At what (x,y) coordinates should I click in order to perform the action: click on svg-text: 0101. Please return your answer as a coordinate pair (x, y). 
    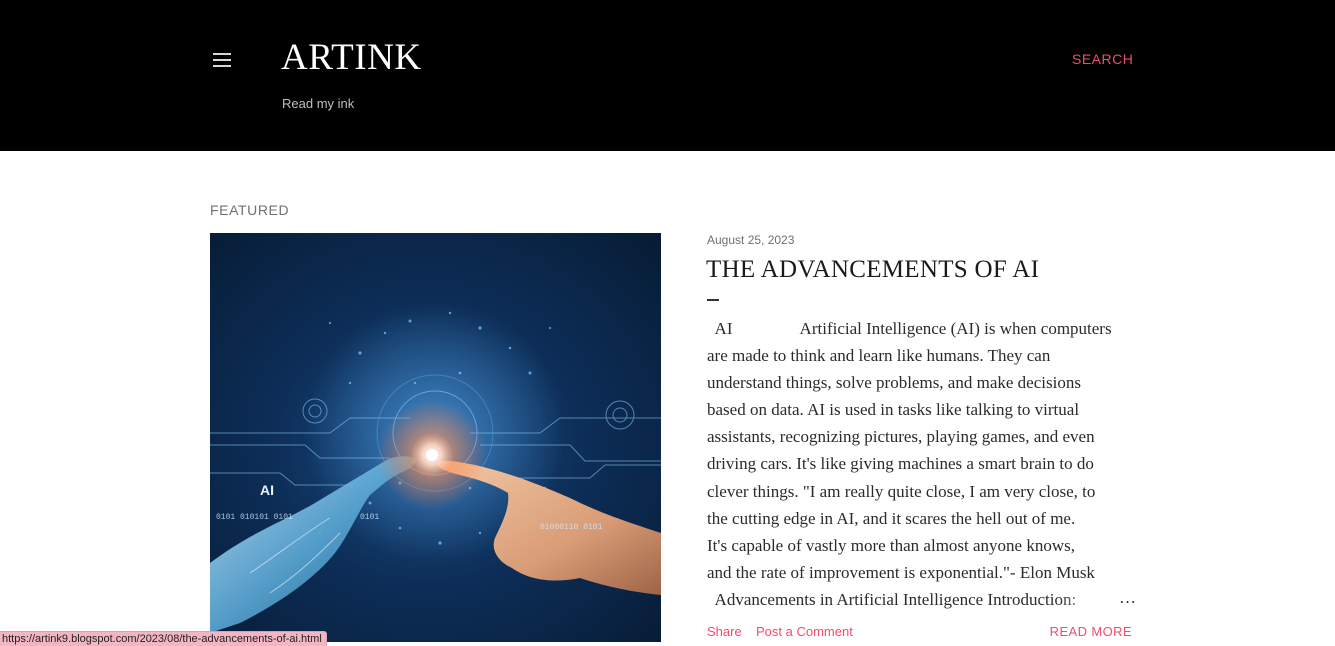
    Looking at the image, I should click on (369, 517).